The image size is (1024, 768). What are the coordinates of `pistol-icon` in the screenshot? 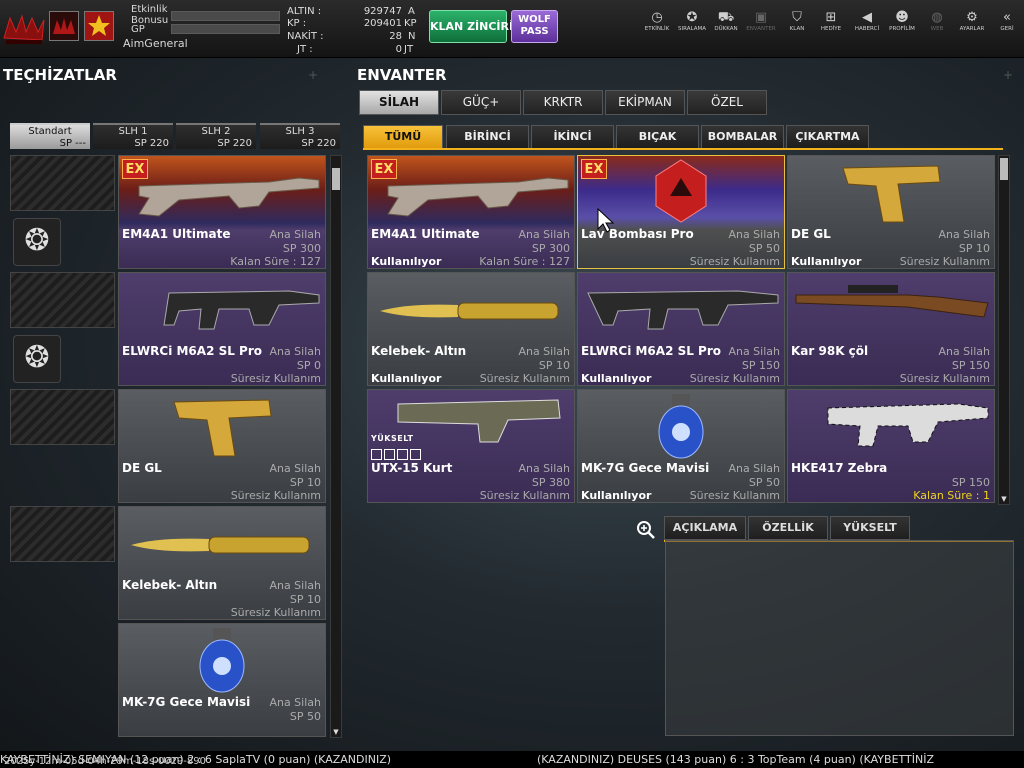 It's located at (222, 428).